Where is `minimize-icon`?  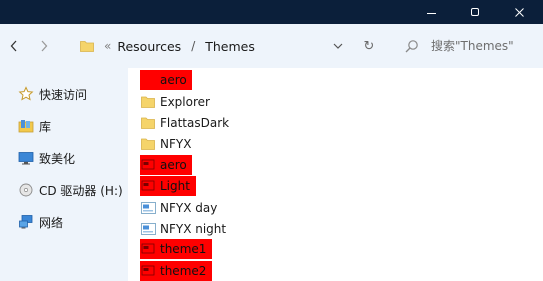 minimize-icon is located at coordinates (431, 13).